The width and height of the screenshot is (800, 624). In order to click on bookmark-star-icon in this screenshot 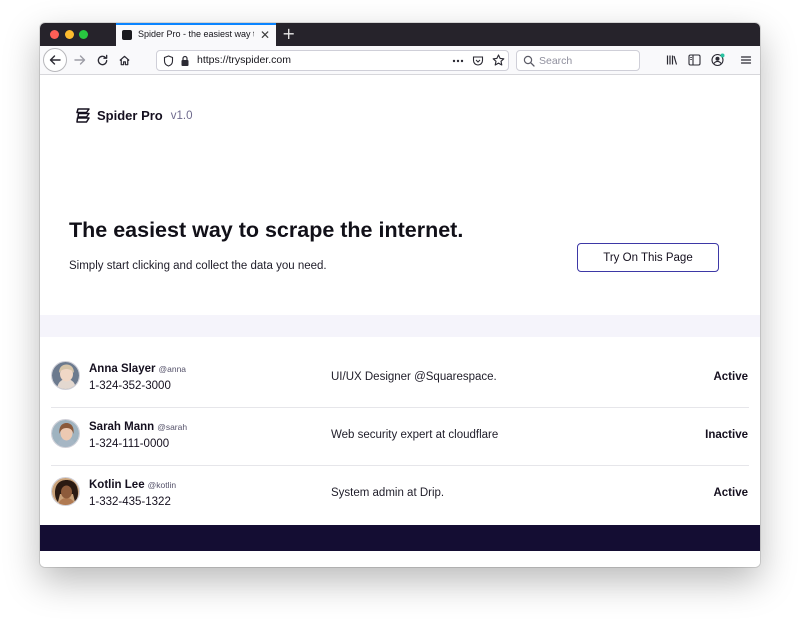, I will do `click(498, 60)`.